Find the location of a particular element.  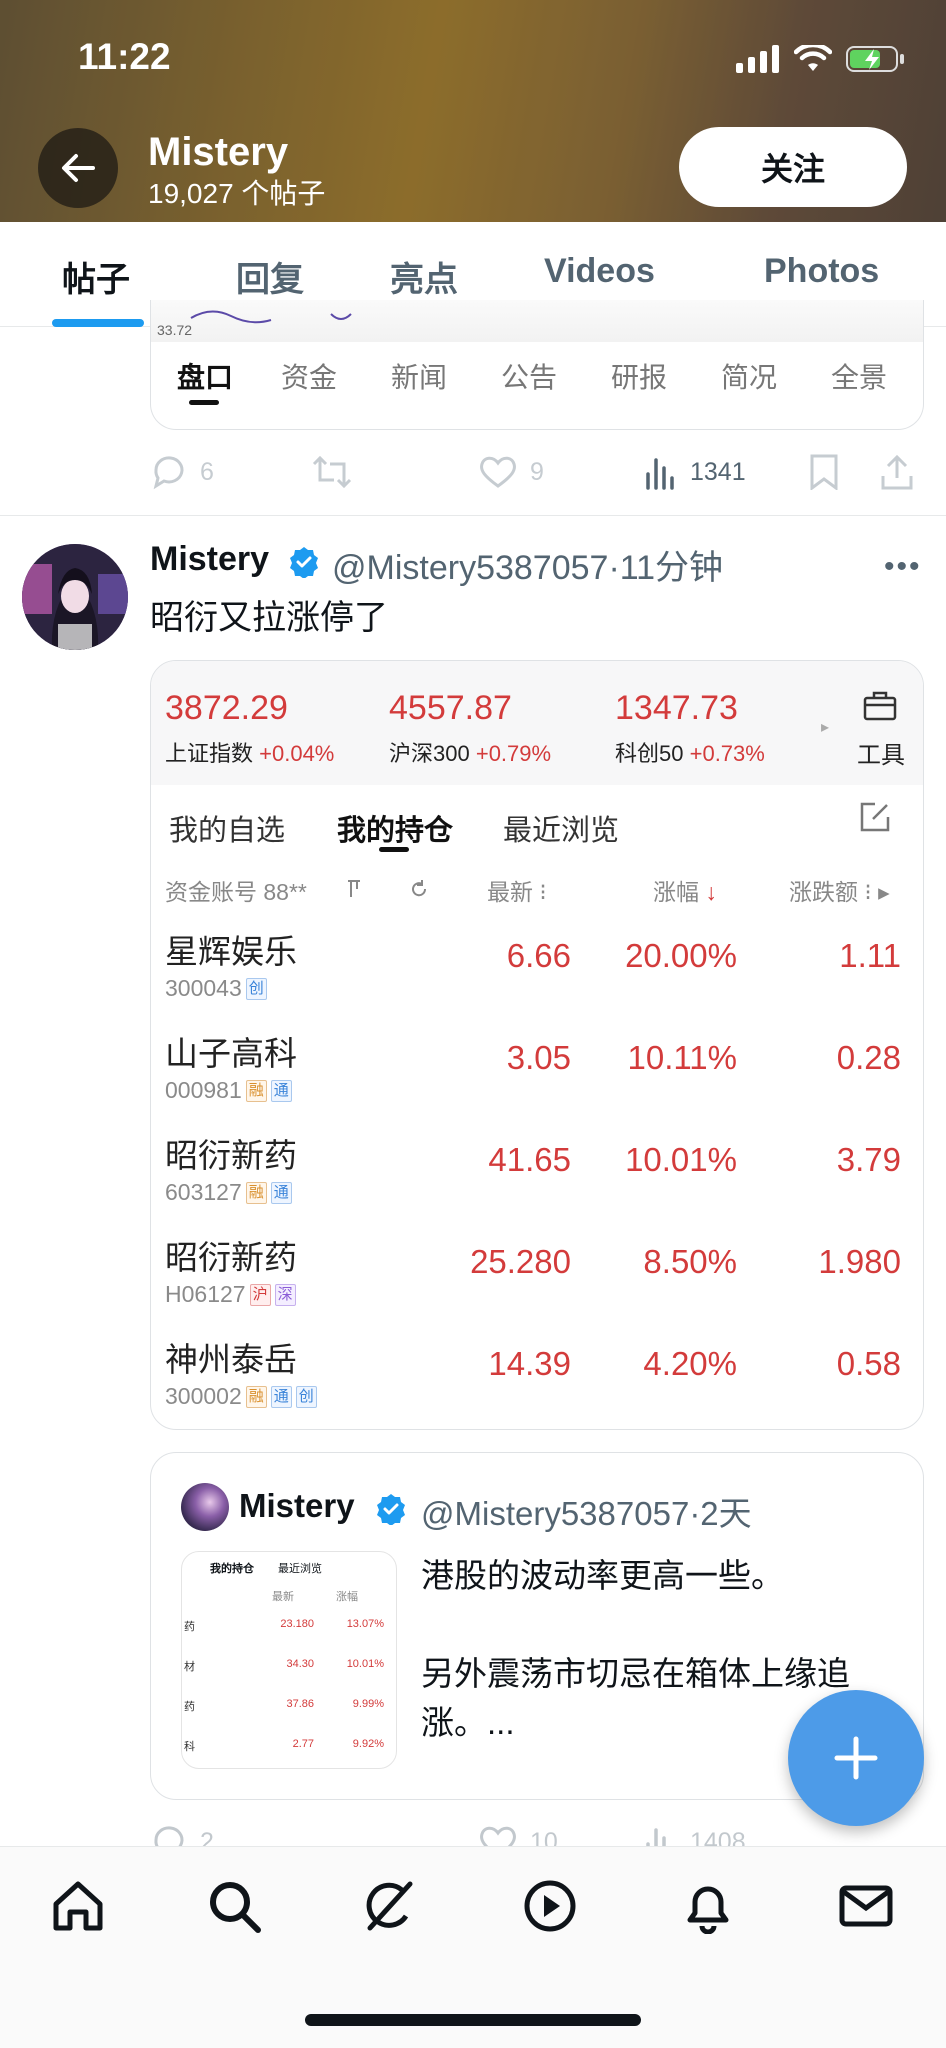

index-hs300: 4557.87 沪深300 +0.79% is located at coordinates (470, 727).